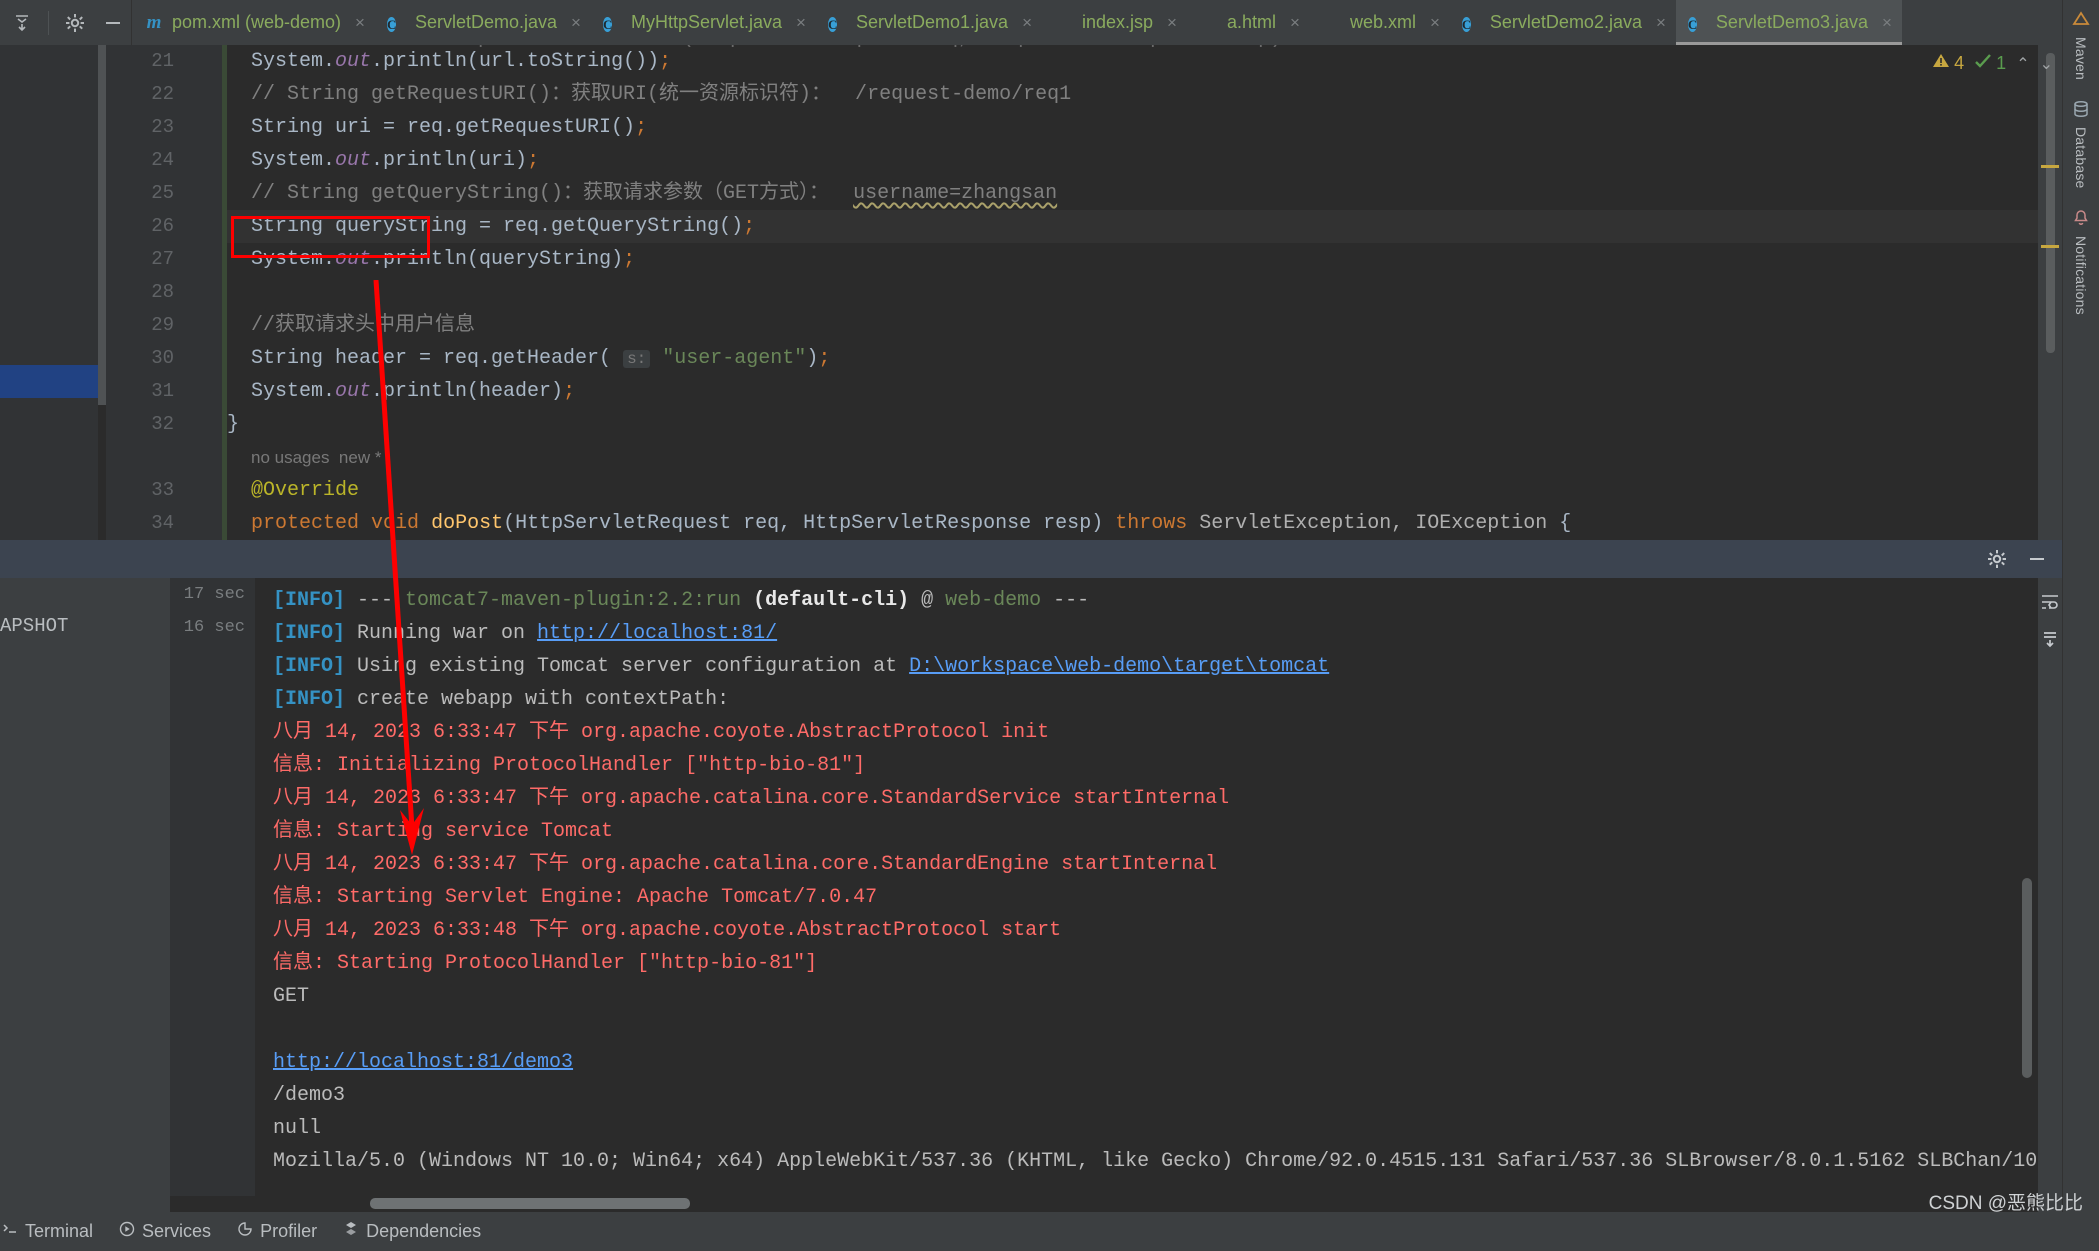 This screenshot has width=2099, height=1251. What do you see at coordinates (212, 895) in the screenshot?
I see `console-gutter: 17 sec 16 sec` at bounding box center [212, 895].